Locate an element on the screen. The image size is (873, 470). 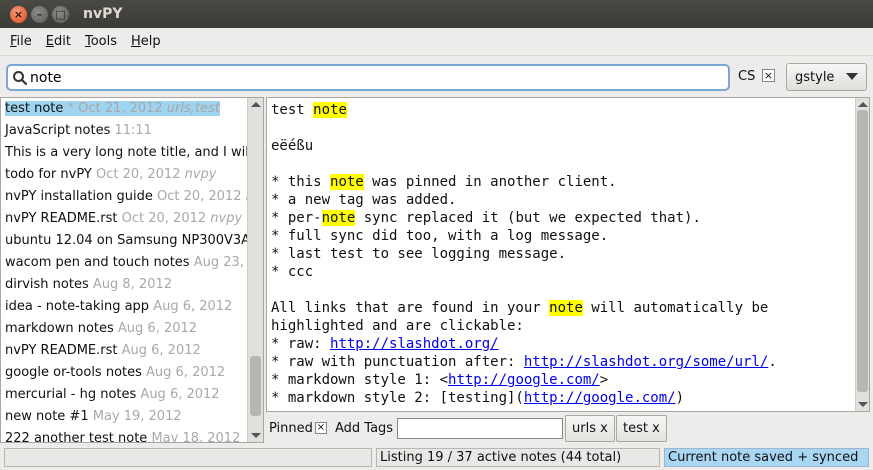
note-list-item: wacom pen and touch notes Aug 23, 2 is located at coordinates (124, 263).